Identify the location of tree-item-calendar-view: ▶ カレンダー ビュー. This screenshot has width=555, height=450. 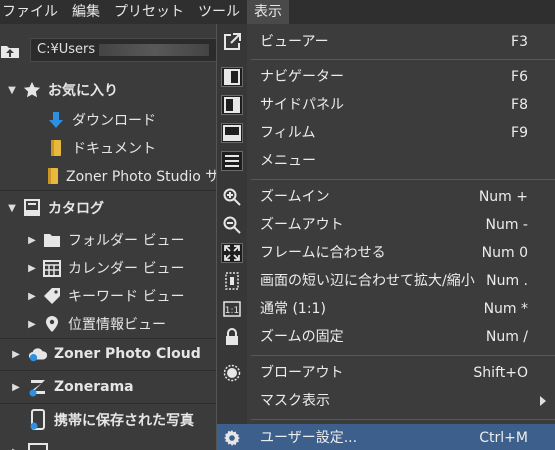
(109, 268).